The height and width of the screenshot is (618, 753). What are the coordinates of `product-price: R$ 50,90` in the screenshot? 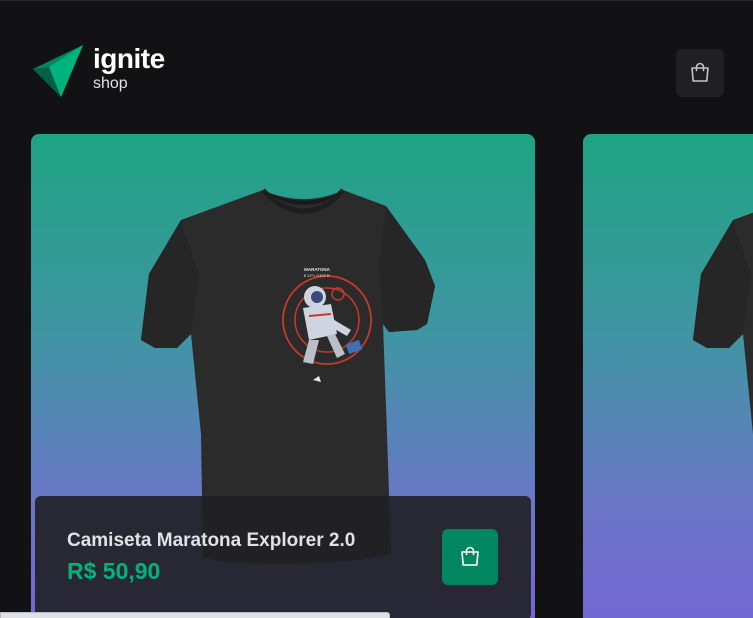 It's located at (114, 571).